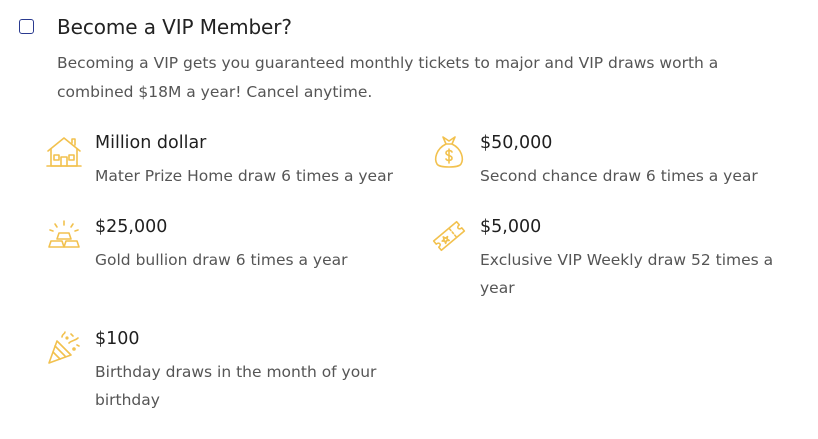 The image size is (818, 439). What do you see at coordinates (131, 227) in the screenshot?
I see `benefit-title: $25,000` at bounding box center [131, 227].